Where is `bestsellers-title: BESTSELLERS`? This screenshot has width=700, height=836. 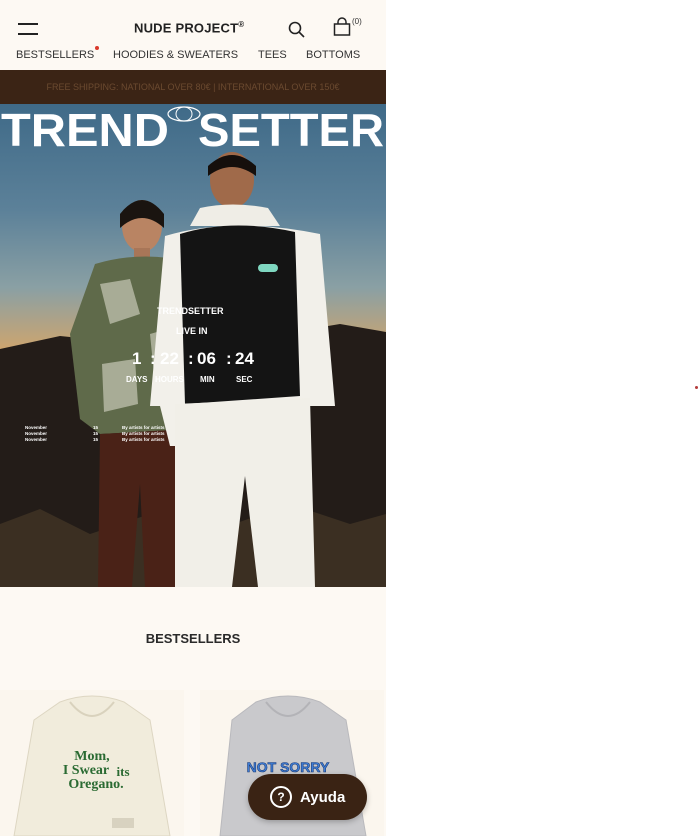
bestsellers-title: BESTSELLERS is located at coordinates (193, 638).